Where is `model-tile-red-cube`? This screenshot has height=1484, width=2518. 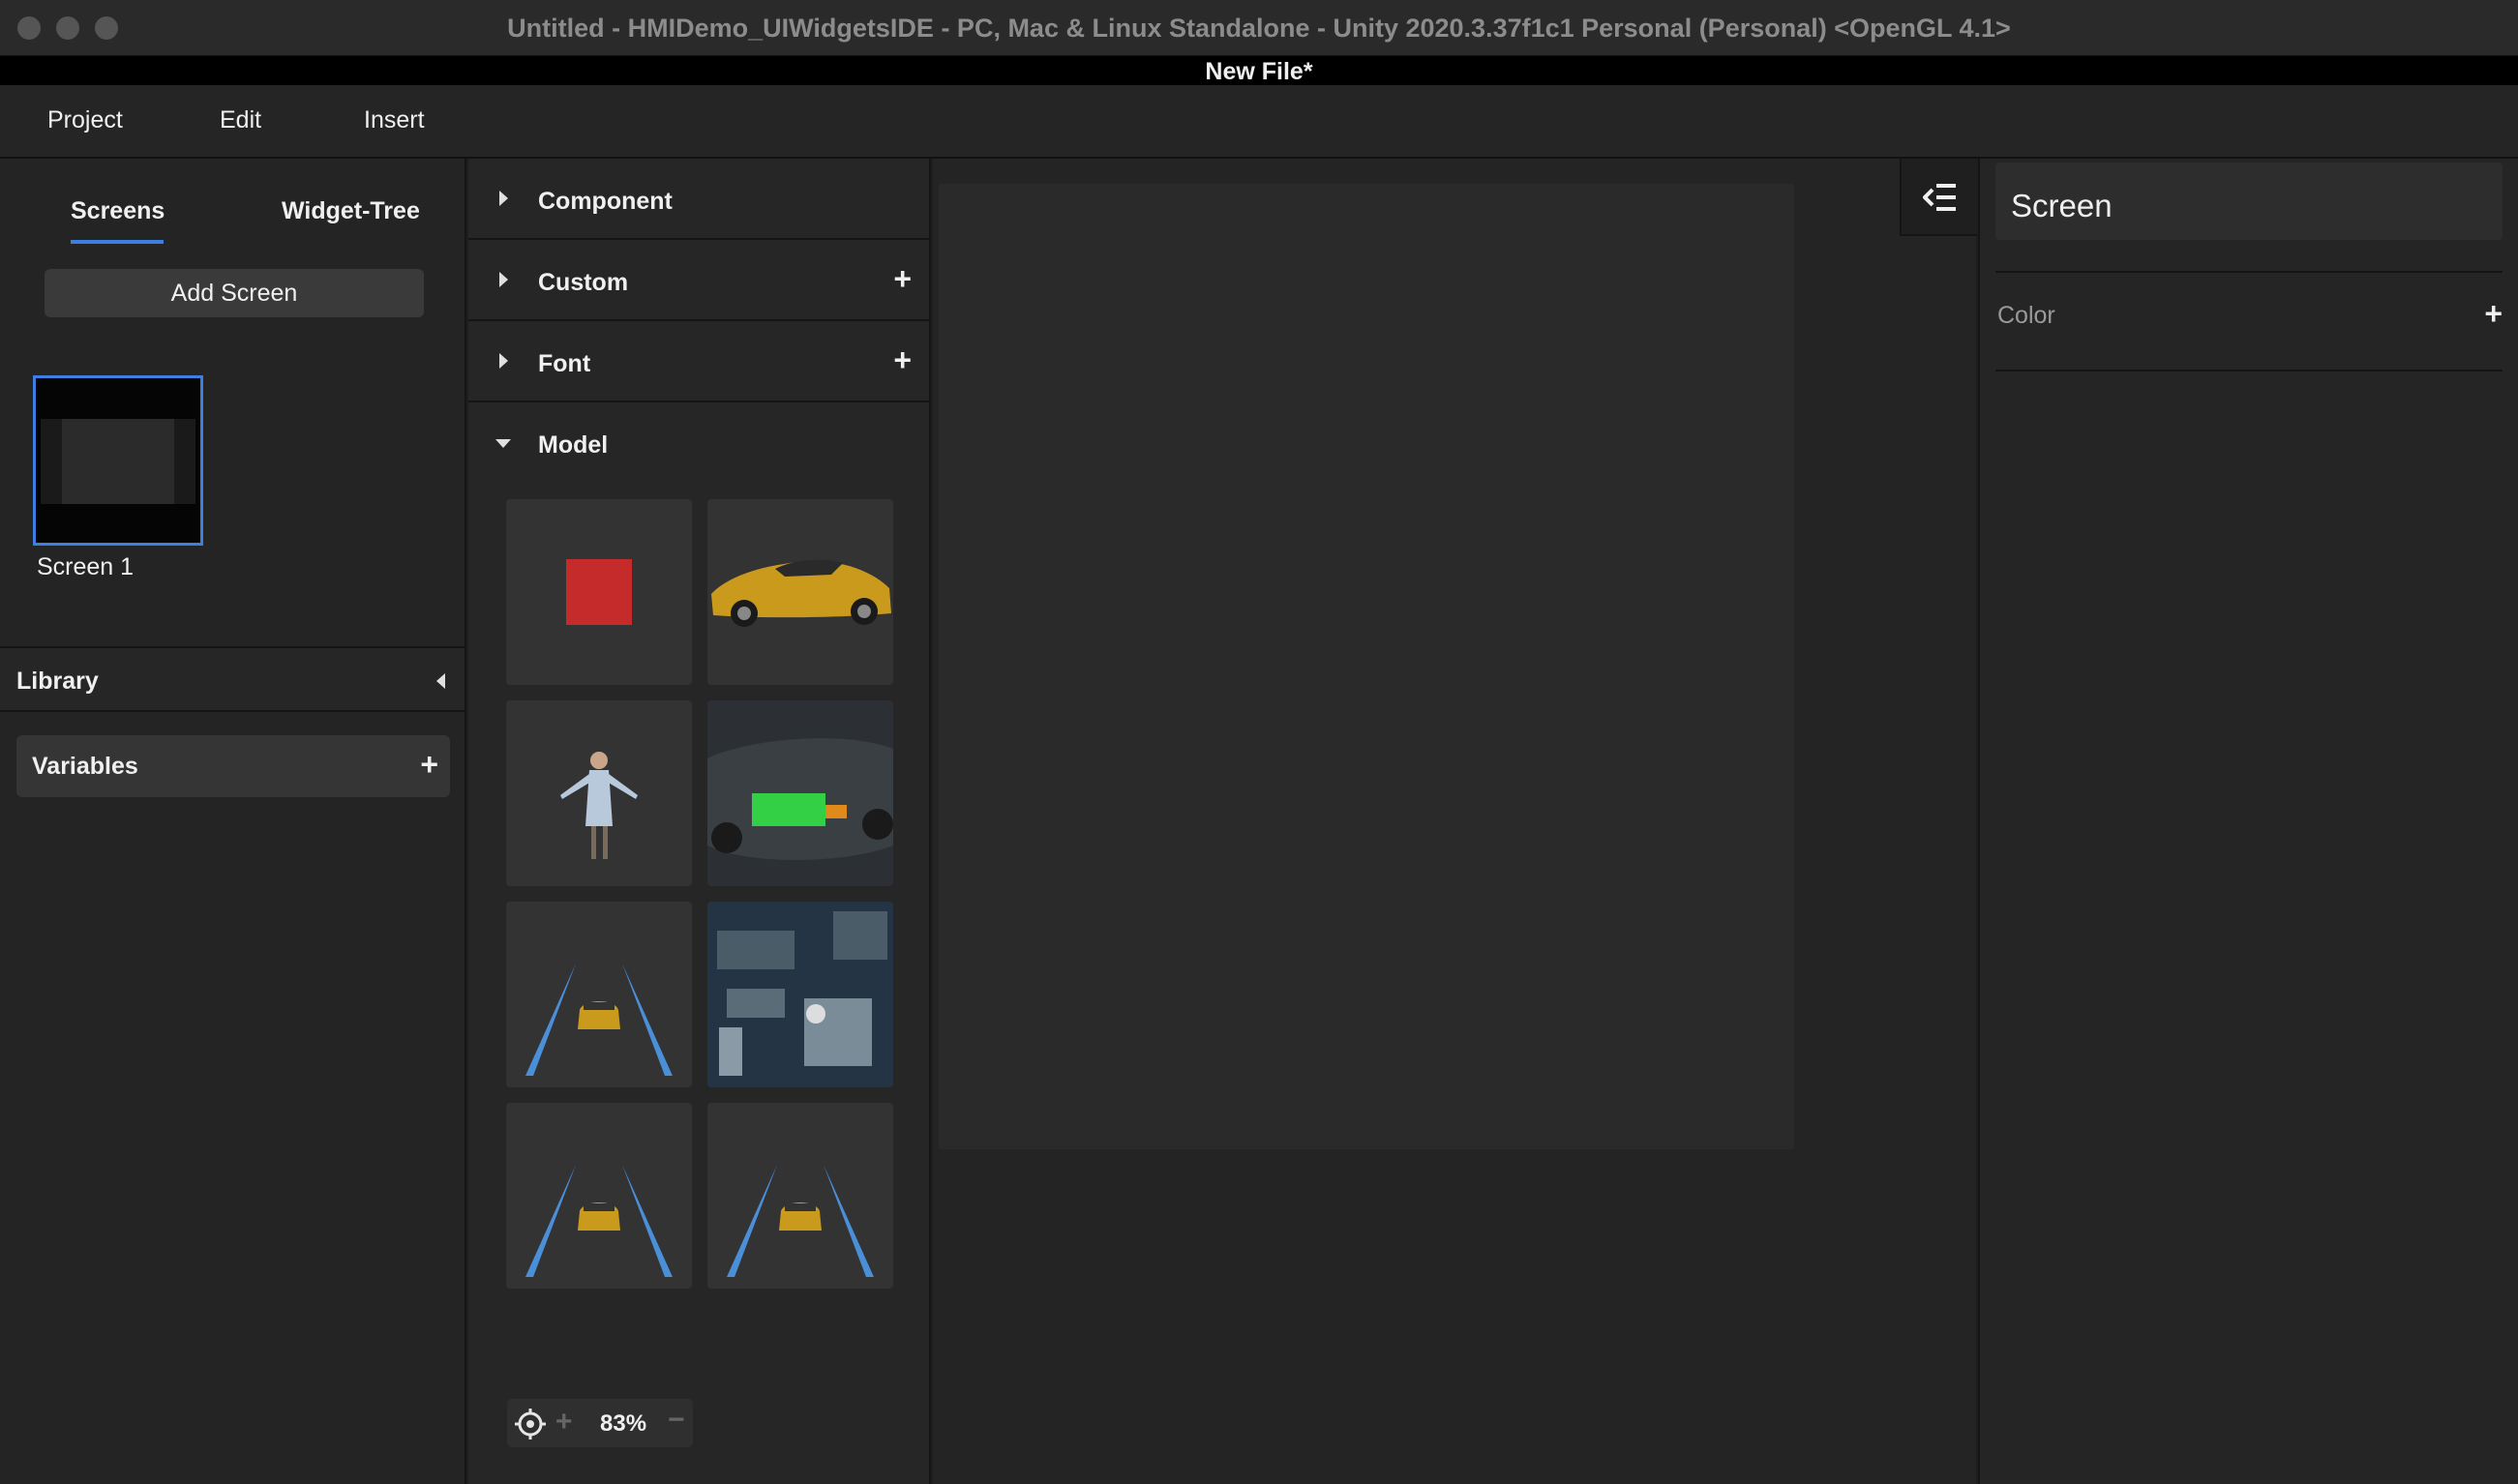
model-tile-red-cube is located at coordinates (599, 592).